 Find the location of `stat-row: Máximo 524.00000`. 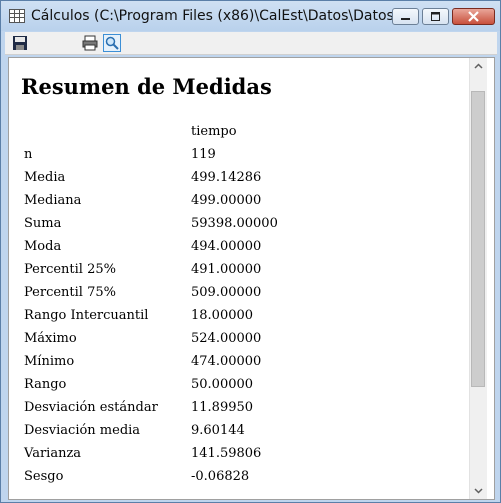

stat-row: Máximo 524.00000 is located at coordinates (239, 342).